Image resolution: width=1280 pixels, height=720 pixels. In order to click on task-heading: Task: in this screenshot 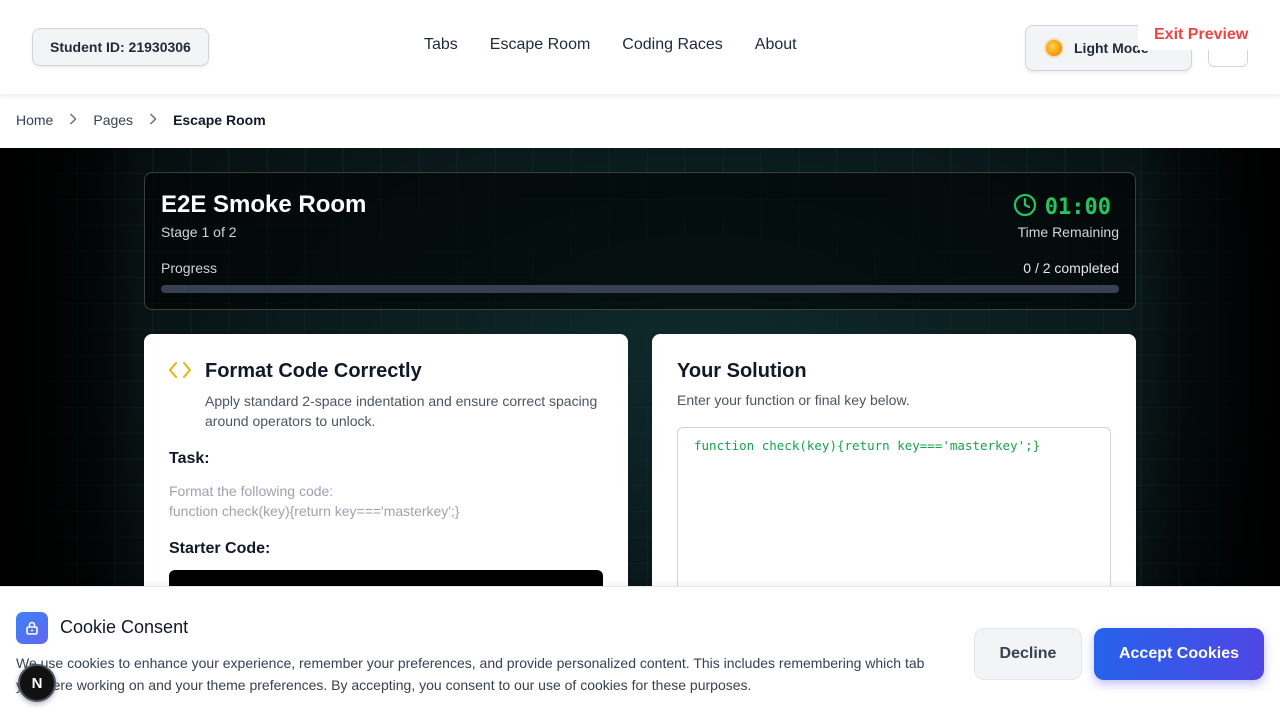, I will do `click(189, 458)`.